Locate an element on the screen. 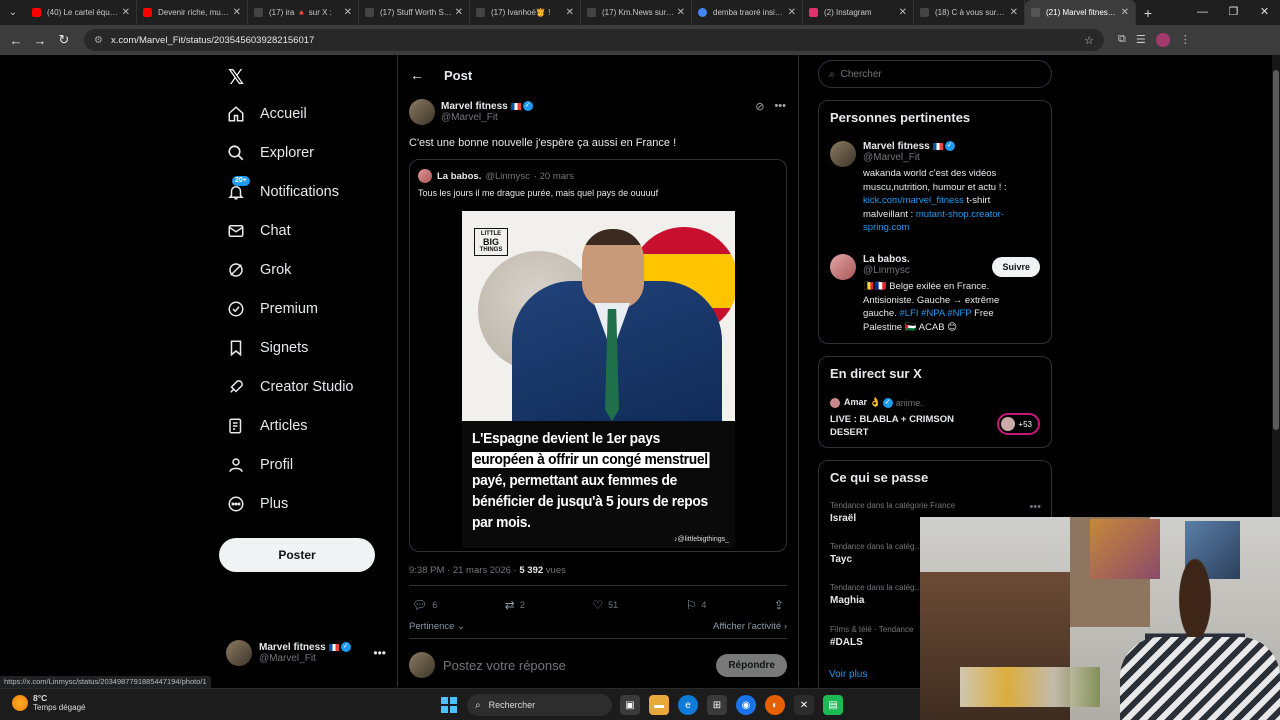 The width and height of the screenshot is (1280, 720). view-activity-link: Afficher l'activité › is located at coordinates (750, 626).